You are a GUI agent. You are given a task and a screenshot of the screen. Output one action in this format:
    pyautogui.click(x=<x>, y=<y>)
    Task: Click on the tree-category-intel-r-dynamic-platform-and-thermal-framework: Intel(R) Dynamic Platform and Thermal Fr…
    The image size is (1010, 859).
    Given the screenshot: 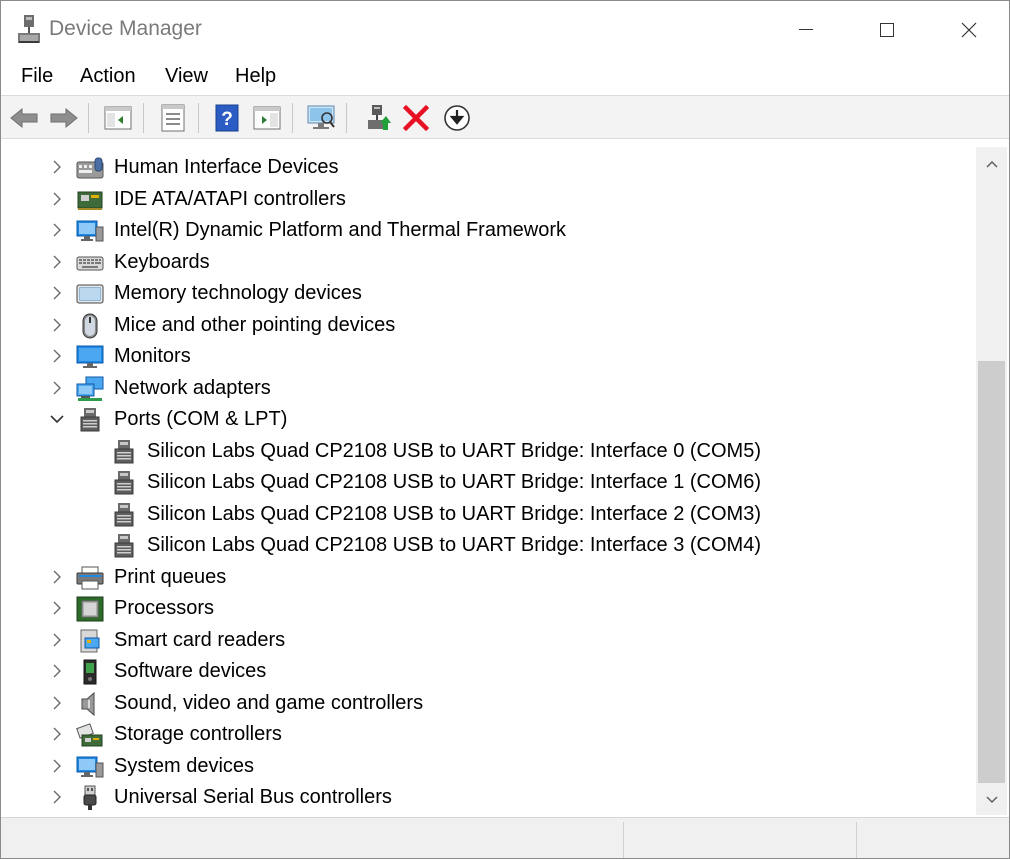 What is the action you would take?
    pyautogui.click(x=489, y=230)
    